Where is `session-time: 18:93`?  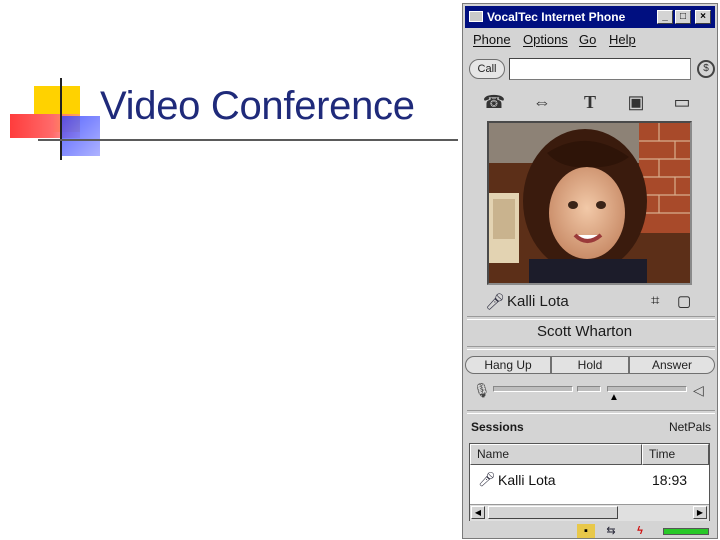
session-time: 18:93 is located at coordinates (670, 480).